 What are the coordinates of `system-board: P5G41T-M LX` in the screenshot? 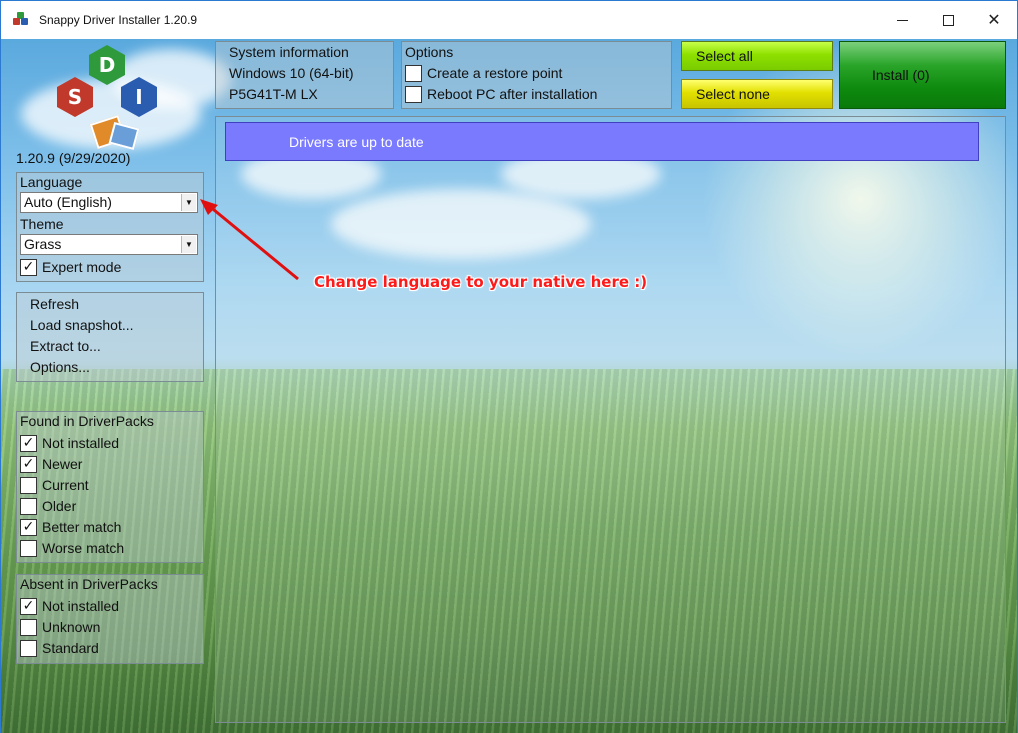 It's located at (273, 94).